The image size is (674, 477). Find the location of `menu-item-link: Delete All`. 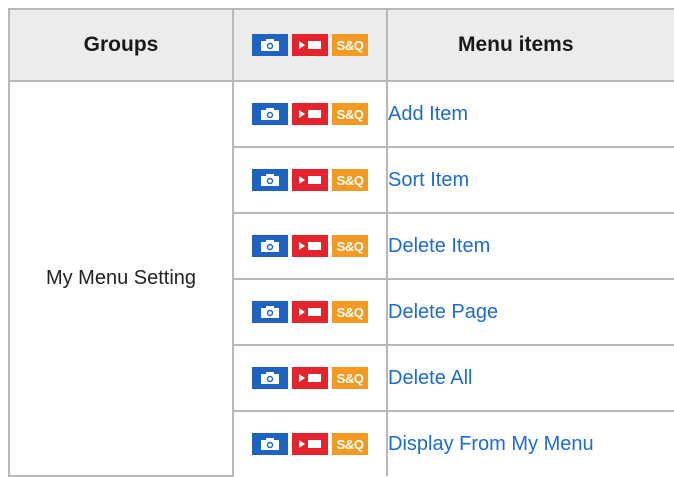

menu-item-link: Delete All is located at coordinates (430, 378).